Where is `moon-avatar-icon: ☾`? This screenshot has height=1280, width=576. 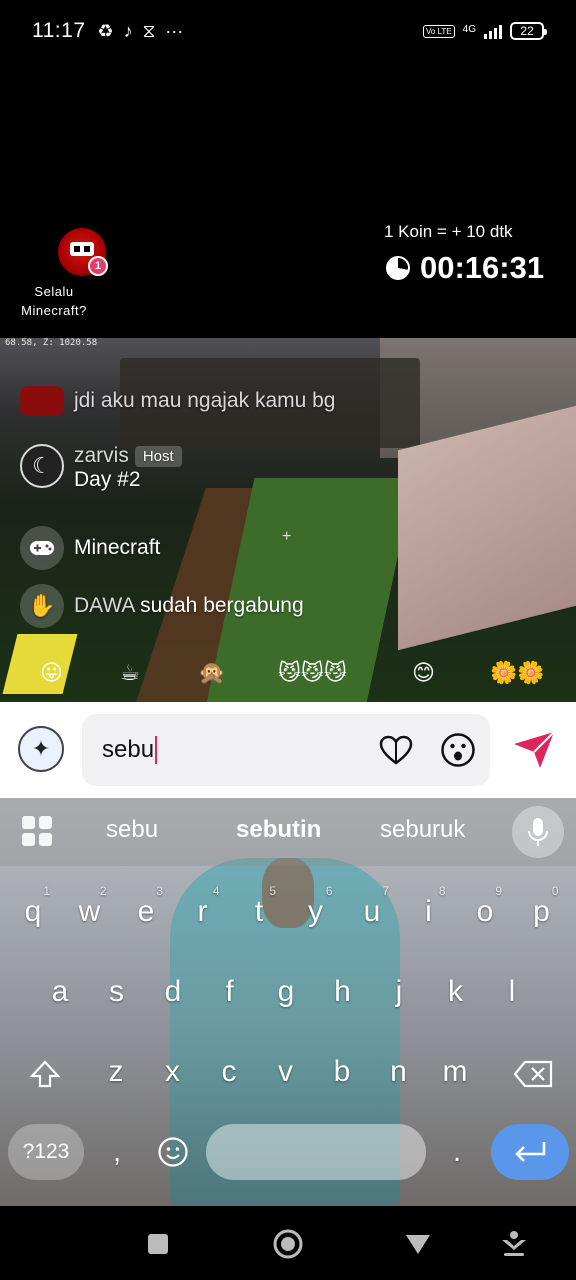
moon-avatar-icon: ☾ is located at coordinates (42, 466).